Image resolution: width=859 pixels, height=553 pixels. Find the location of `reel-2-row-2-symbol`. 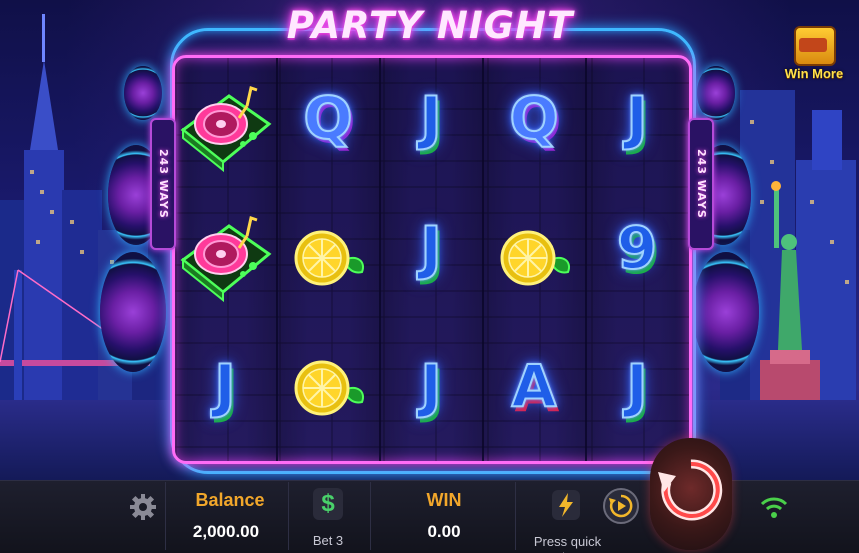

reel-2-row-2-symbol is located at coordinates (328, 256).